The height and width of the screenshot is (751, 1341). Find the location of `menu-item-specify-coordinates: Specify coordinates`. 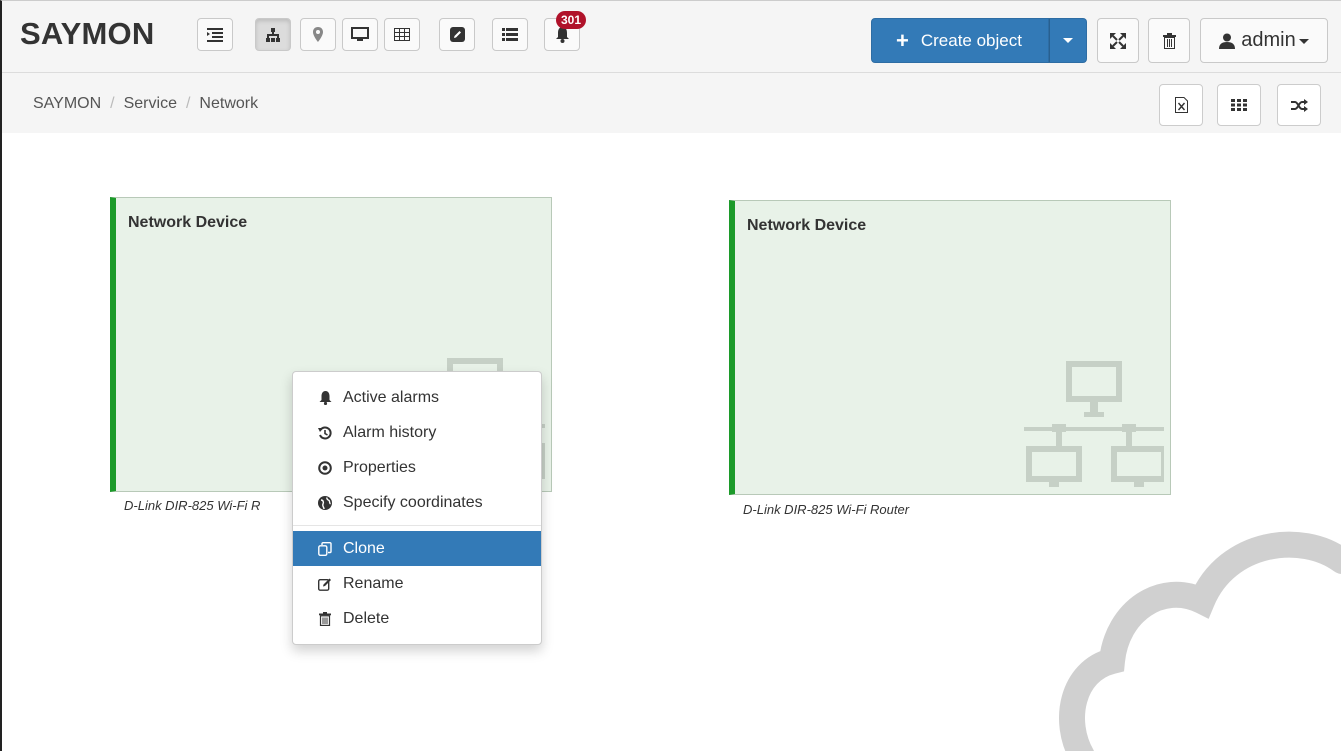

menu-item-specify-coordinates: Specify coordinates is located at coordinates (417, 502).